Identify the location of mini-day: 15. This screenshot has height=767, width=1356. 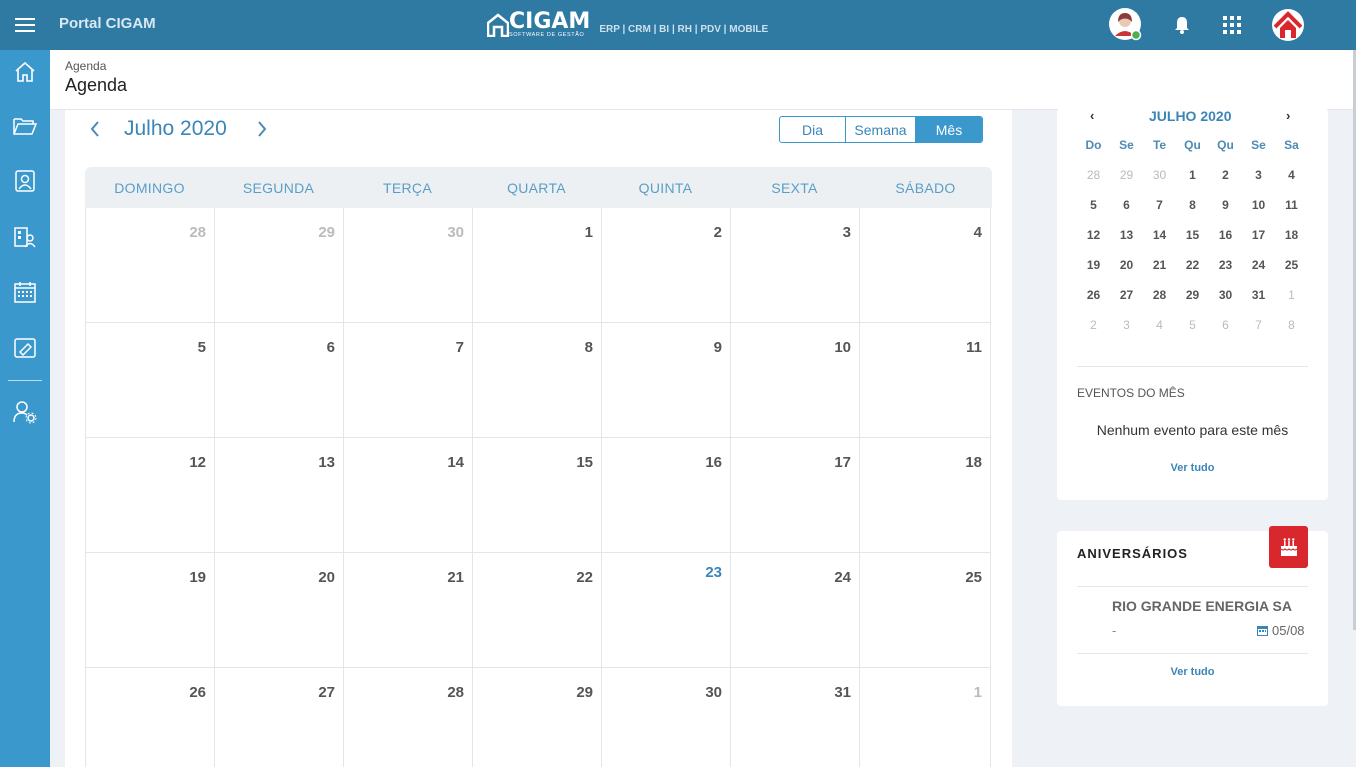
(1192, 235).